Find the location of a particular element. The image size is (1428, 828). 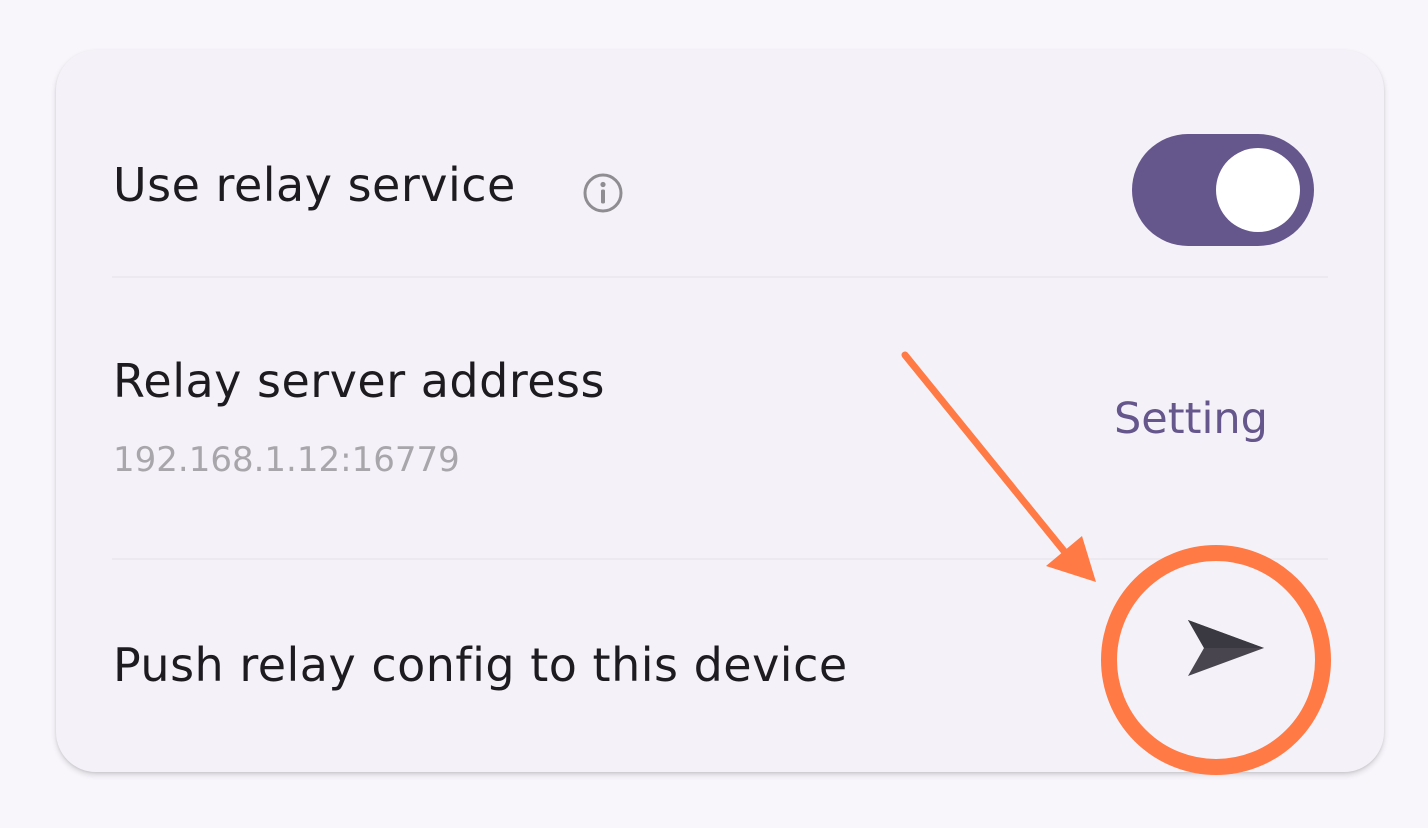

setting-button: Setting is located at coordinates (1191, 419).